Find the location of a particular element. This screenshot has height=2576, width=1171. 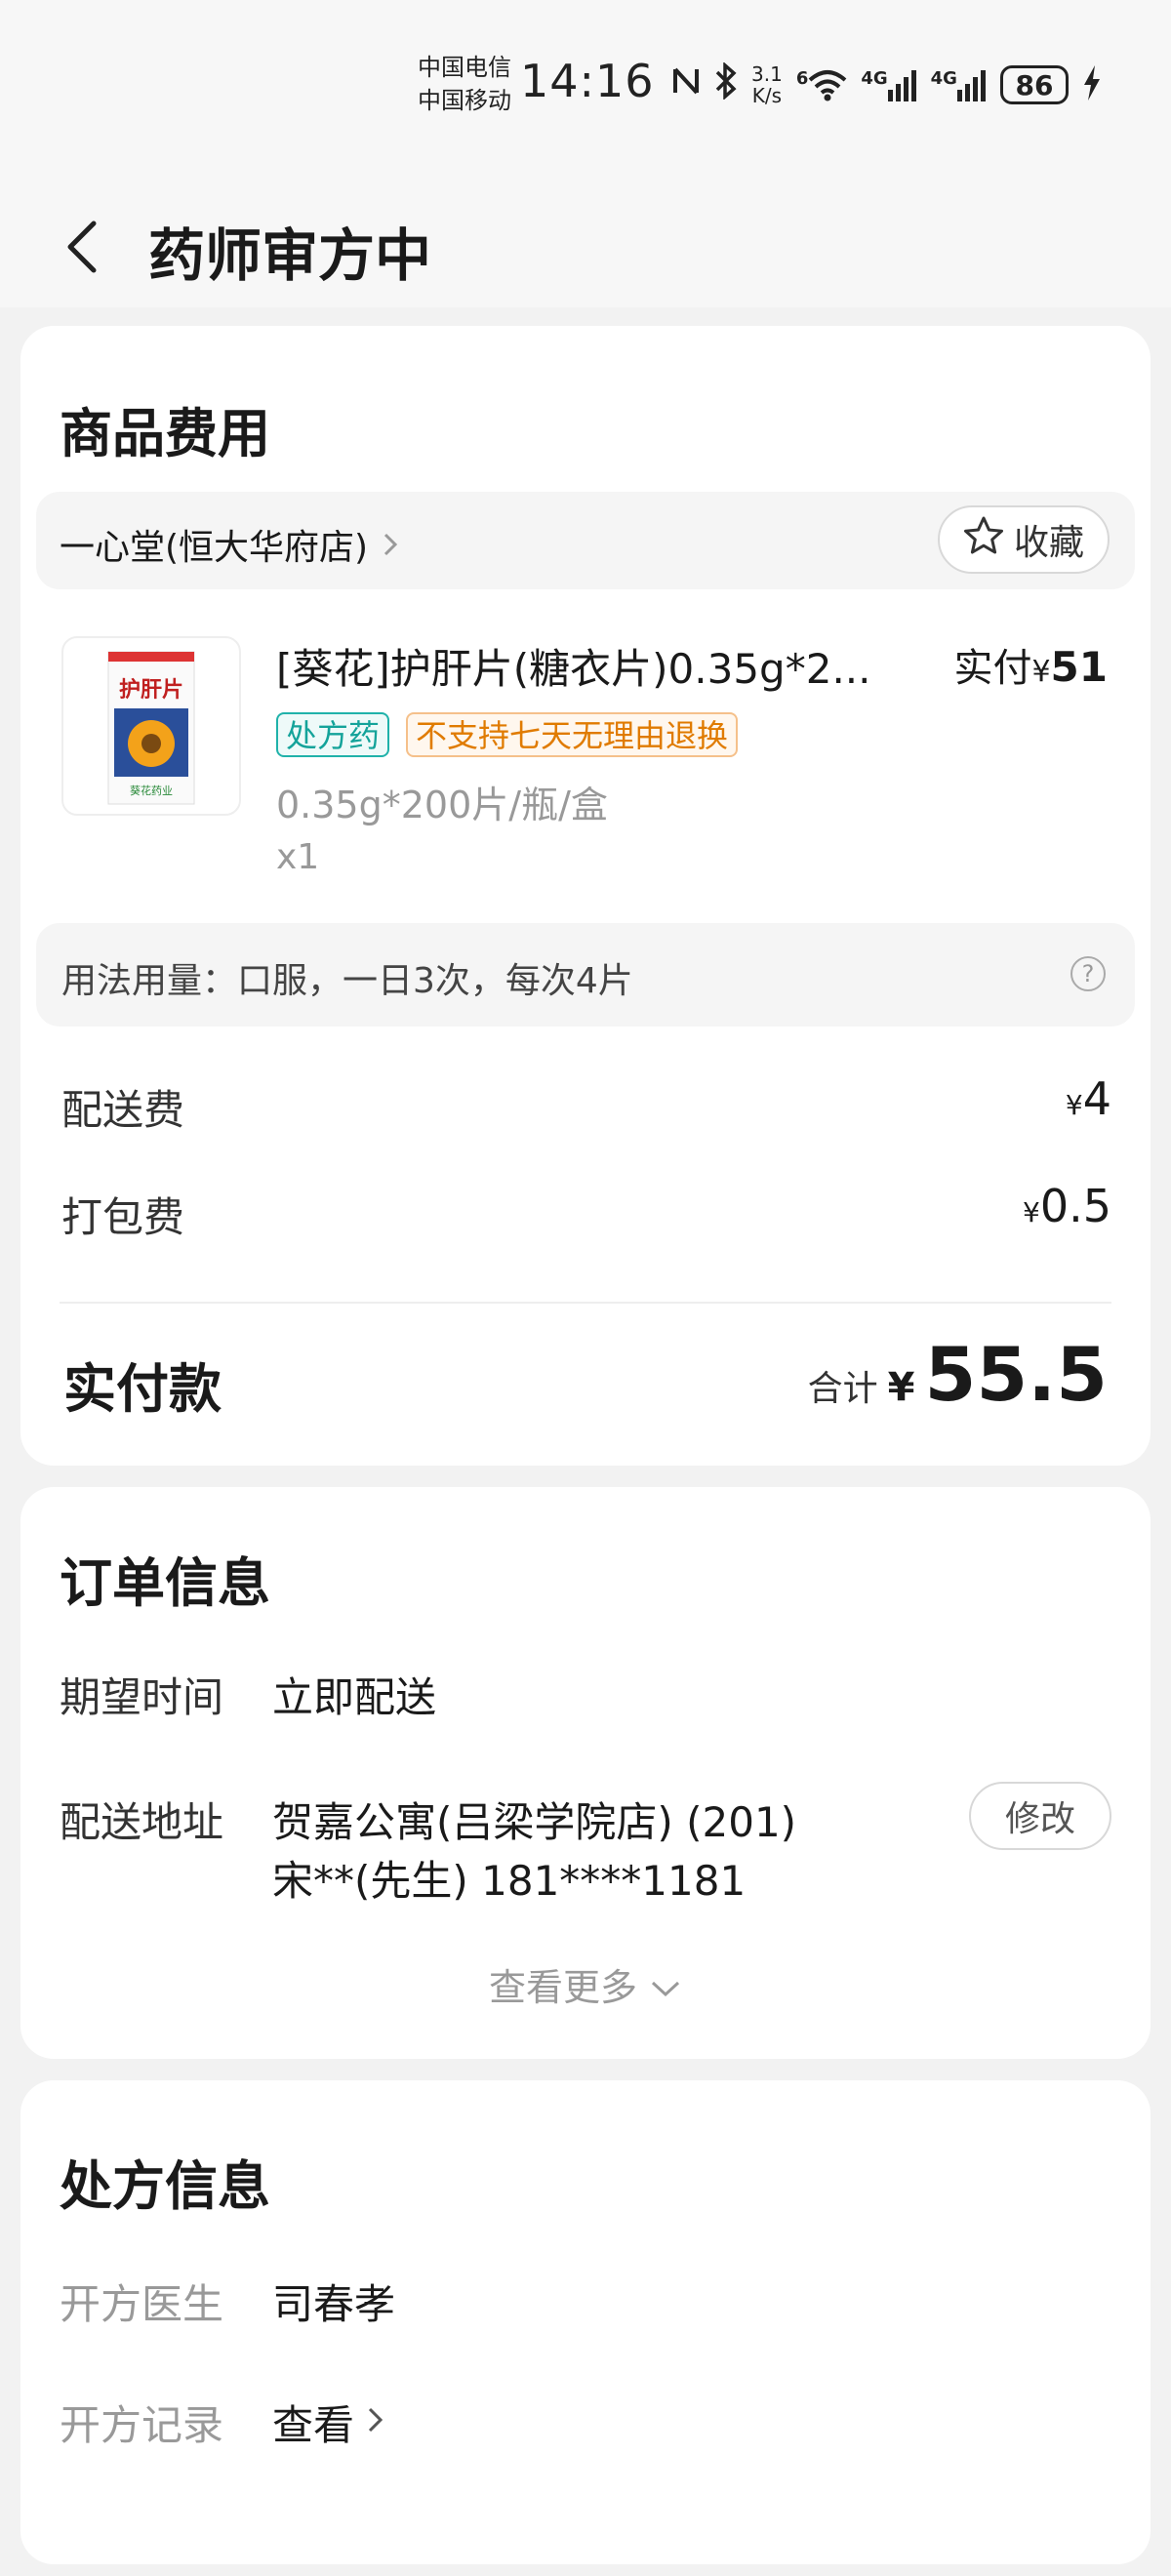

address-label: 配送地址 is located at coordinates (142, 1822).